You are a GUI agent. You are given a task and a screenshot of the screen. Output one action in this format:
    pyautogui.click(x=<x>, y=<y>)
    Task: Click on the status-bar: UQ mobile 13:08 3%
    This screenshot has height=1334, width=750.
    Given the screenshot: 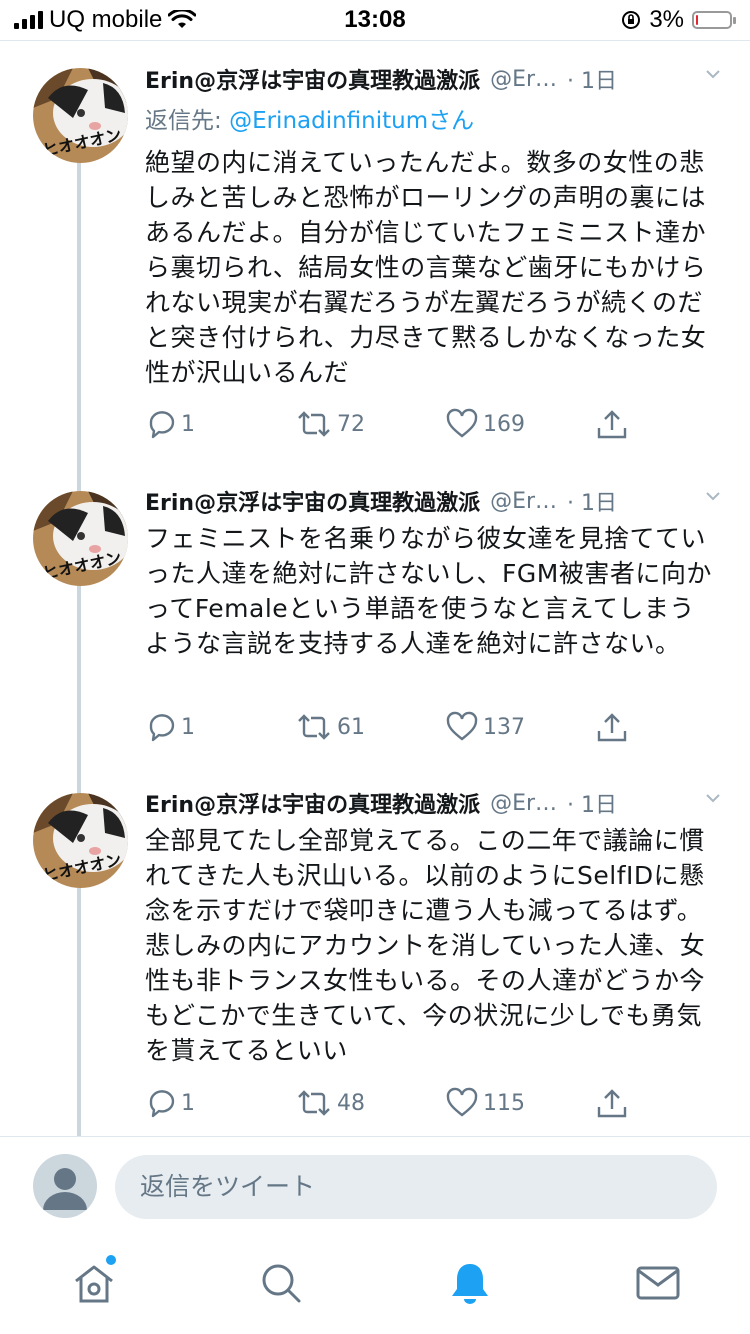 What is the action you would take?
    pyautogui.click(x=375, y=20)
    